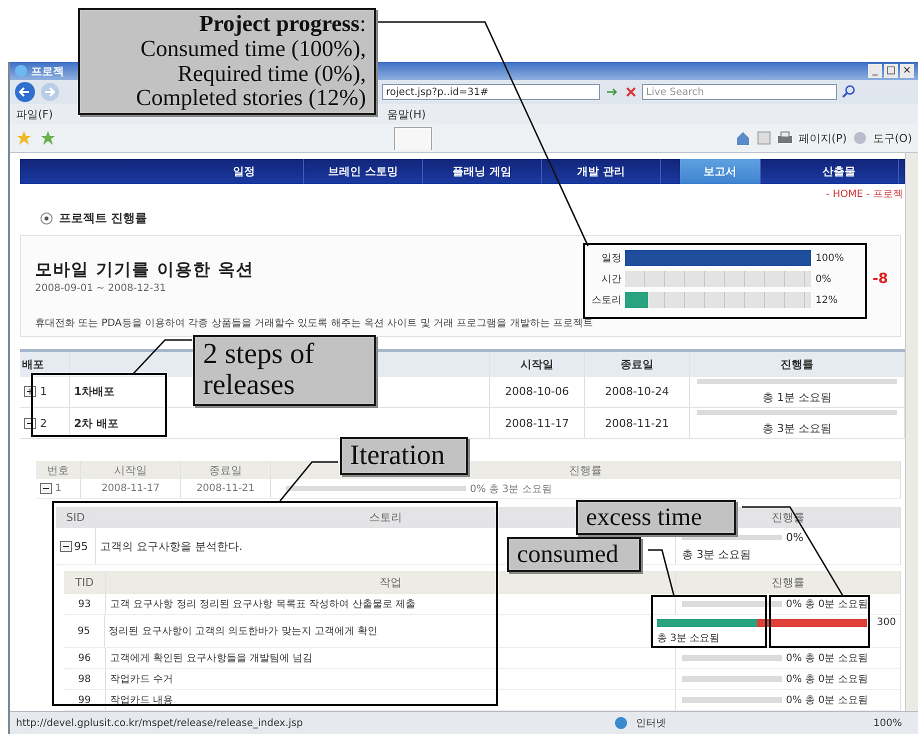 This screenshot has width=918, height=734. Describe the element at coordinates (84, 583) in the screenshot. I see `column-header: TID` at that location.